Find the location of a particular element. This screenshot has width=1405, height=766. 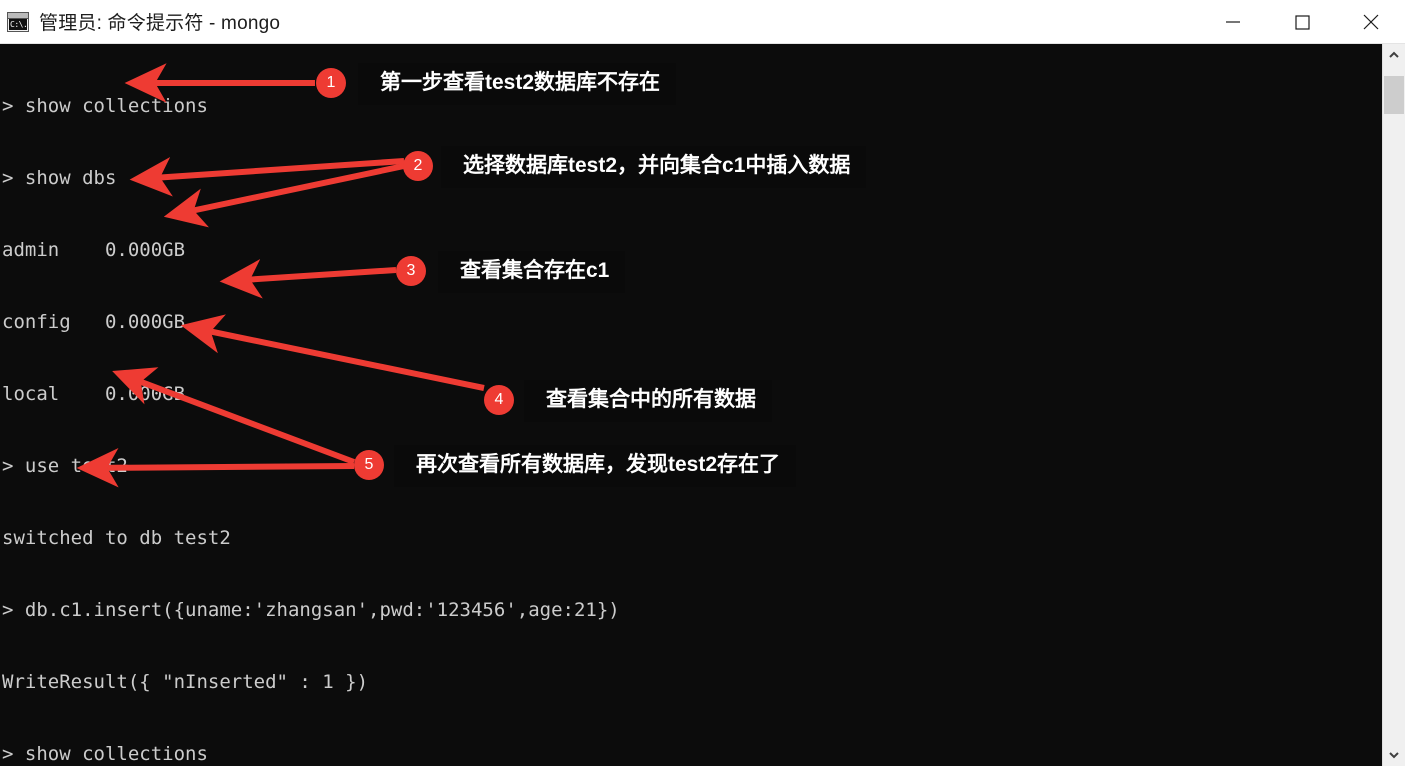

maximize-icon is located at coordinates (1302, 22).